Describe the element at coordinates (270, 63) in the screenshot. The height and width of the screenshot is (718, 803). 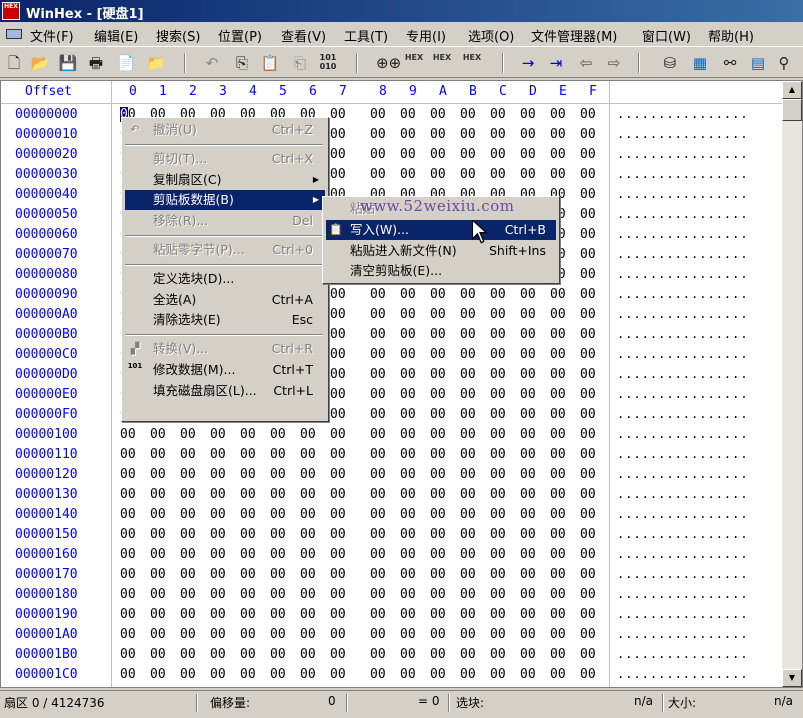
I see `paste-icon: 📋` at that location.